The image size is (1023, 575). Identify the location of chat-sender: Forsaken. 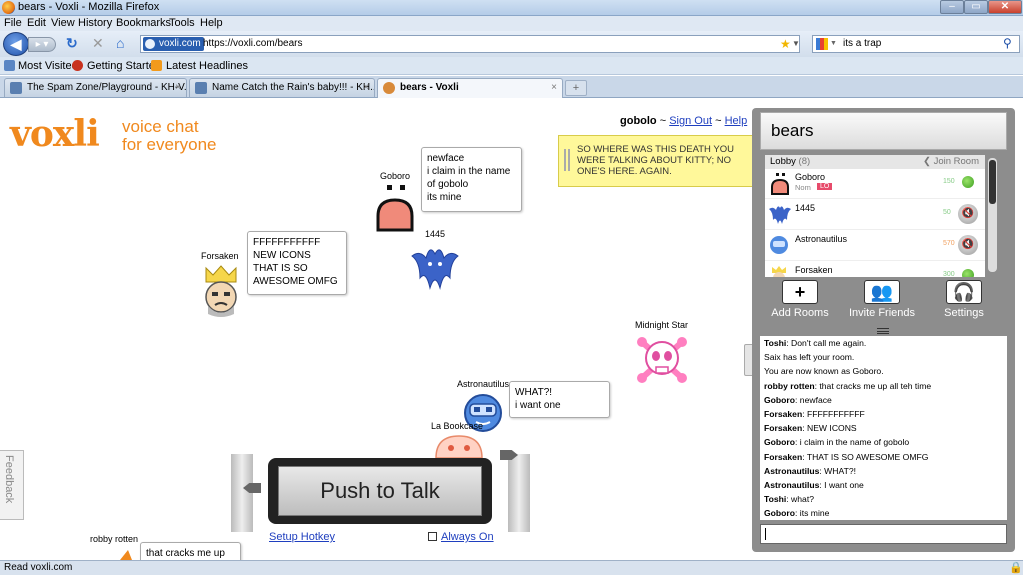
(783, 428).